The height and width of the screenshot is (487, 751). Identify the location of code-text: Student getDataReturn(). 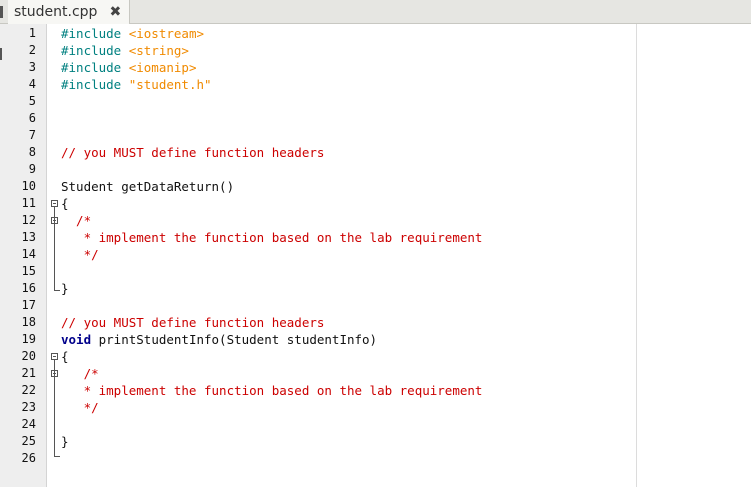
(147, 186).